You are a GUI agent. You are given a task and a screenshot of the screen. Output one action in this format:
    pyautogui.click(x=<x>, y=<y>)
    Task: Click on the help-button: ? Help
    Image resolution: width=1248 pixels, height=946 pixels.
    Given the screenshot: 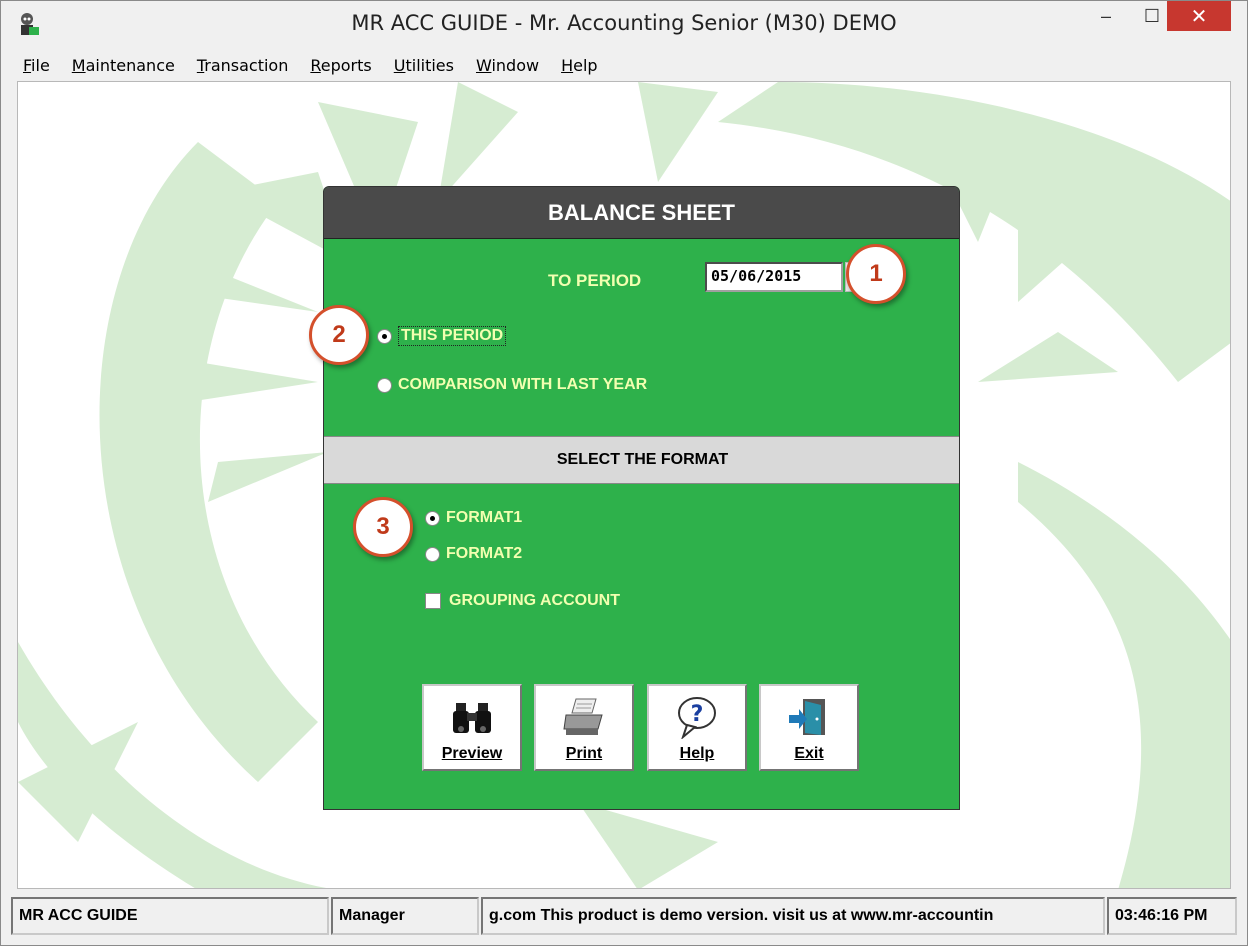 What is the action you would take?
    pyautogui.click(x=697, y=727)
    